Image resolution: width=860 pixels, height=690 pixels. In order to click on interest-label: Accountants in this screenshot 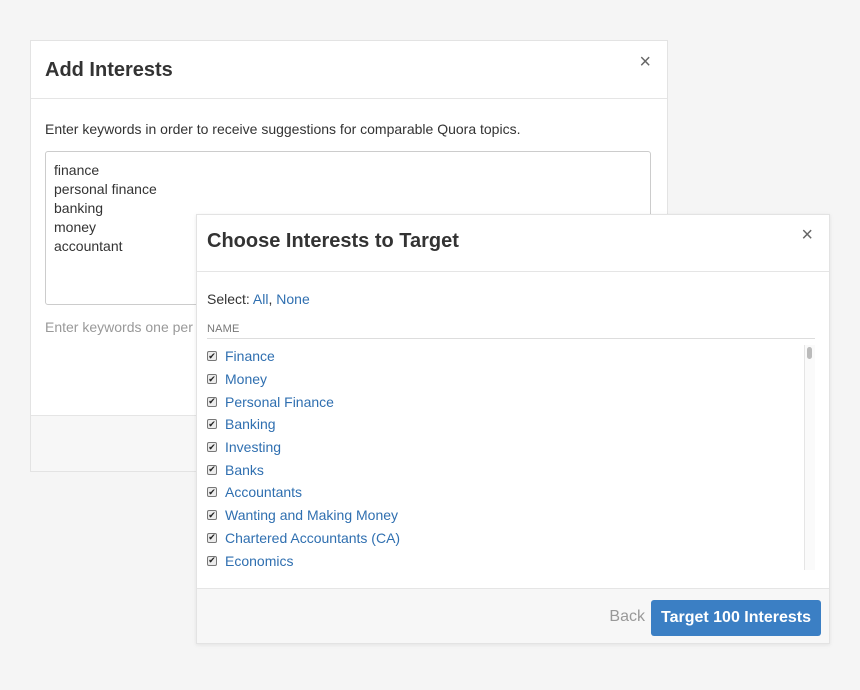, I will do `click(263, 492)`.